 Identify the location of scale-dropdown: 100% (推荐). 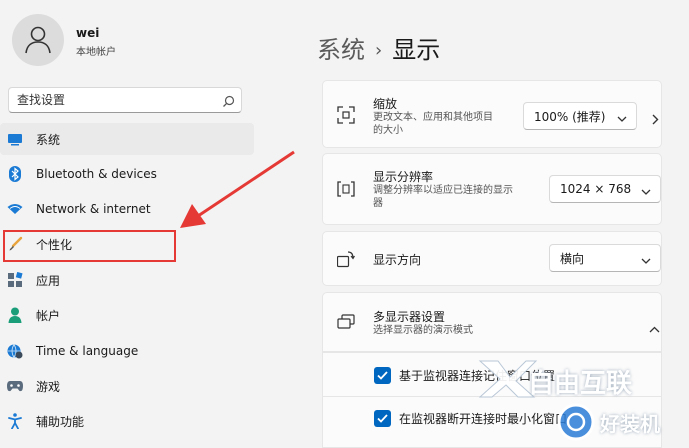
(580, 116).